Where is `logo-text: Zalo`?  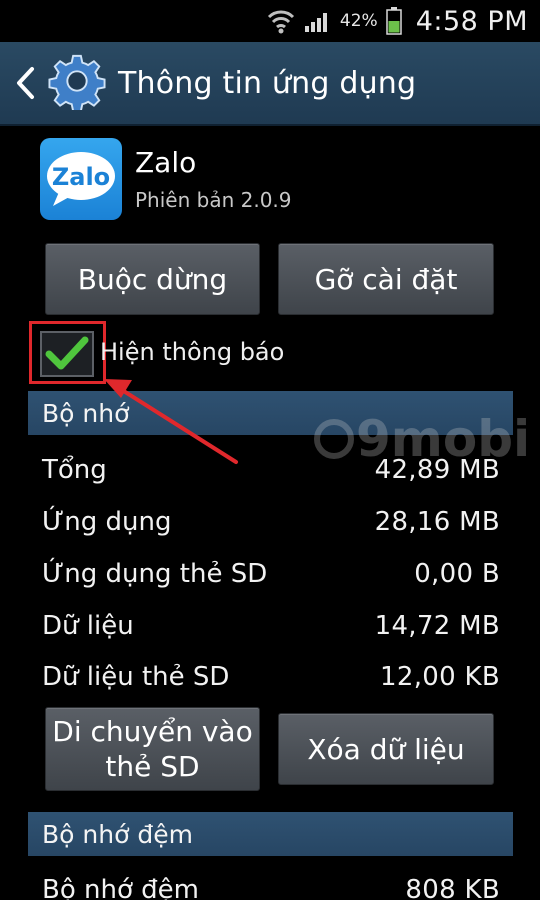 logo-text: Zalo is located at coordinates (81, 177).